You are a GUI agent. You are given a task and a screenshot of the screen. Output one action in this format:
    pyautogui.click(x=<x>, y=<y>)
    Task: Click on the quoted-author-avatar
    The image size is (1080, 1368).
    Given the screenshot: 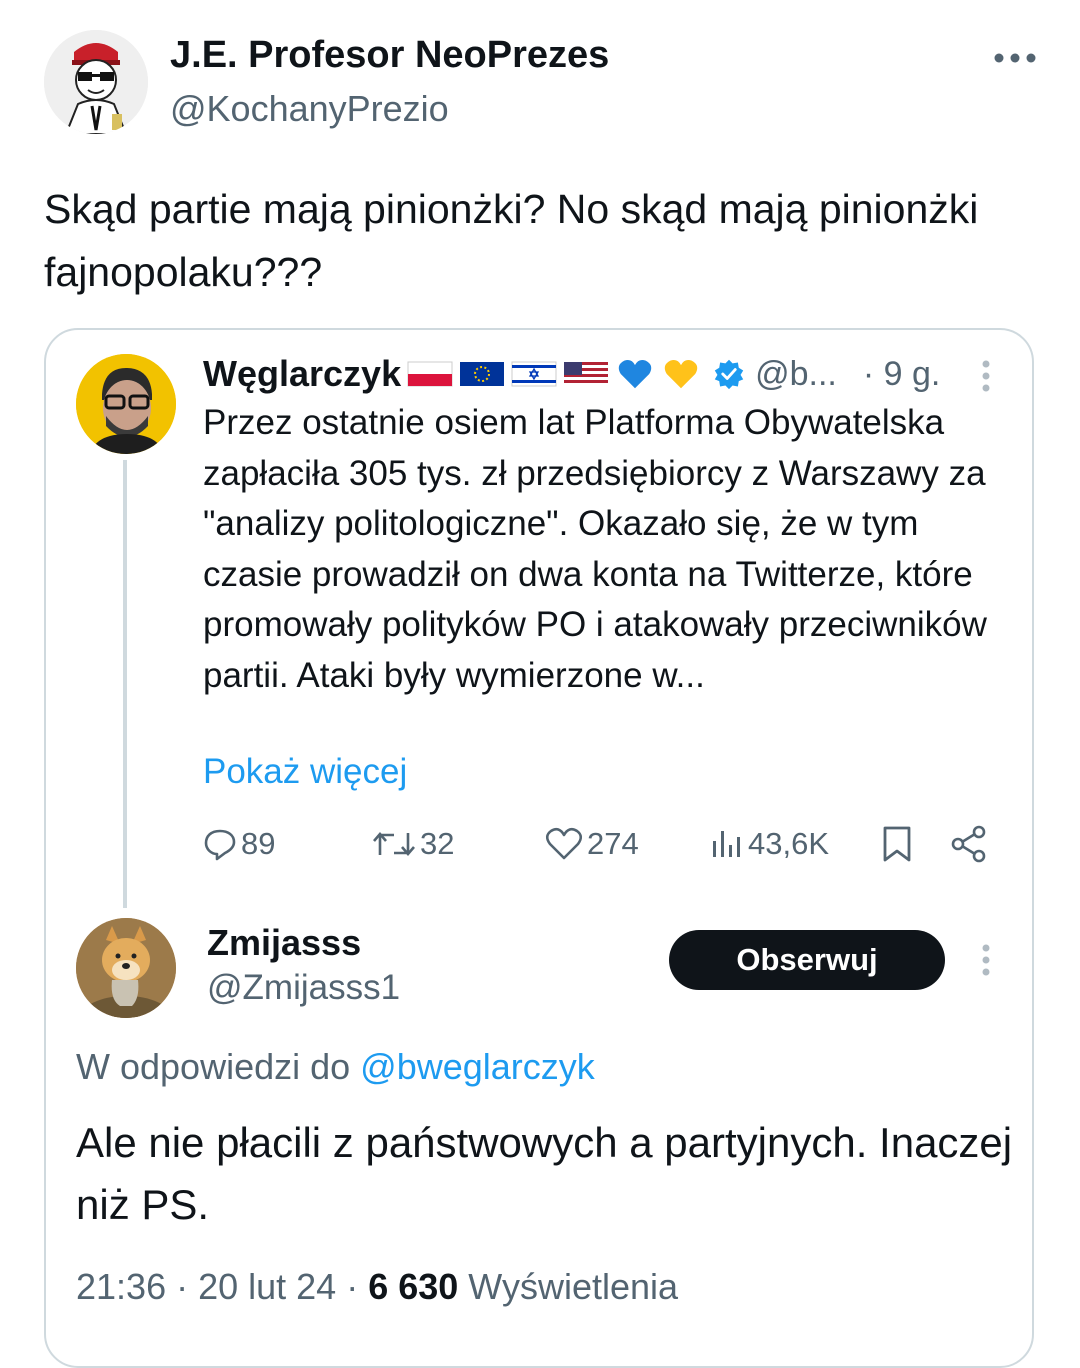 What is the action you would take?
    pyautogui.click(x=126, y=404)
    